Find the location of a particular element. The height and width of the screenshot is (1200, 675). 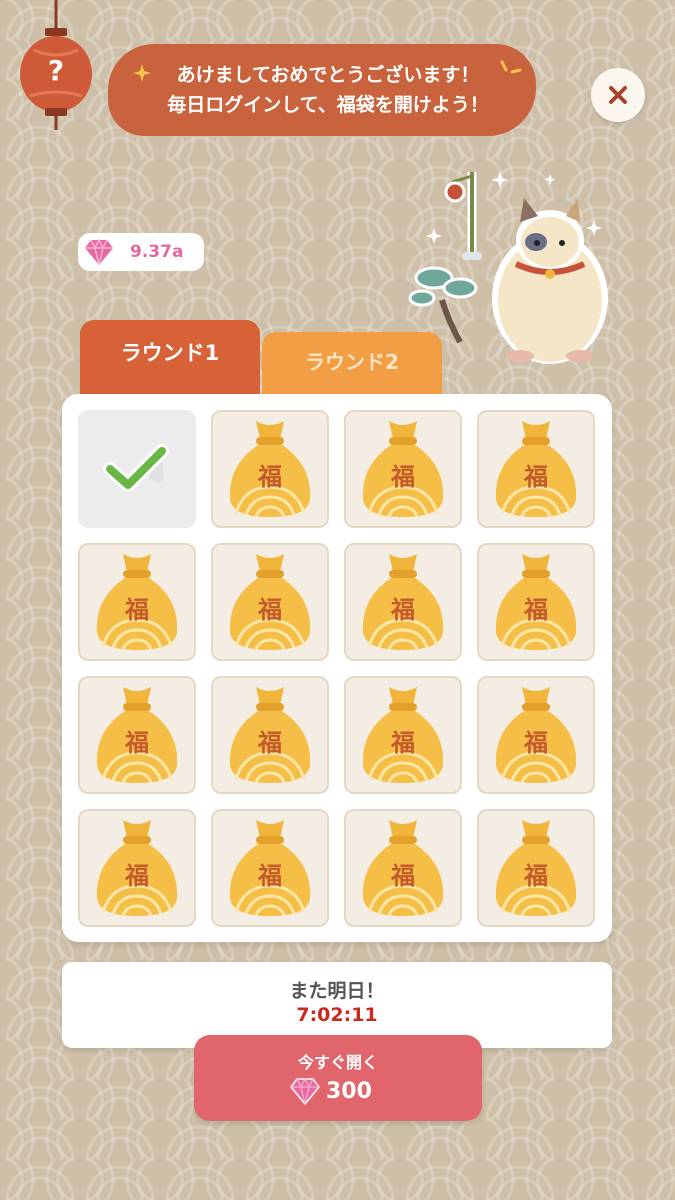

tab-round-2: ラウンド2 is located at coordinates (352, 364).